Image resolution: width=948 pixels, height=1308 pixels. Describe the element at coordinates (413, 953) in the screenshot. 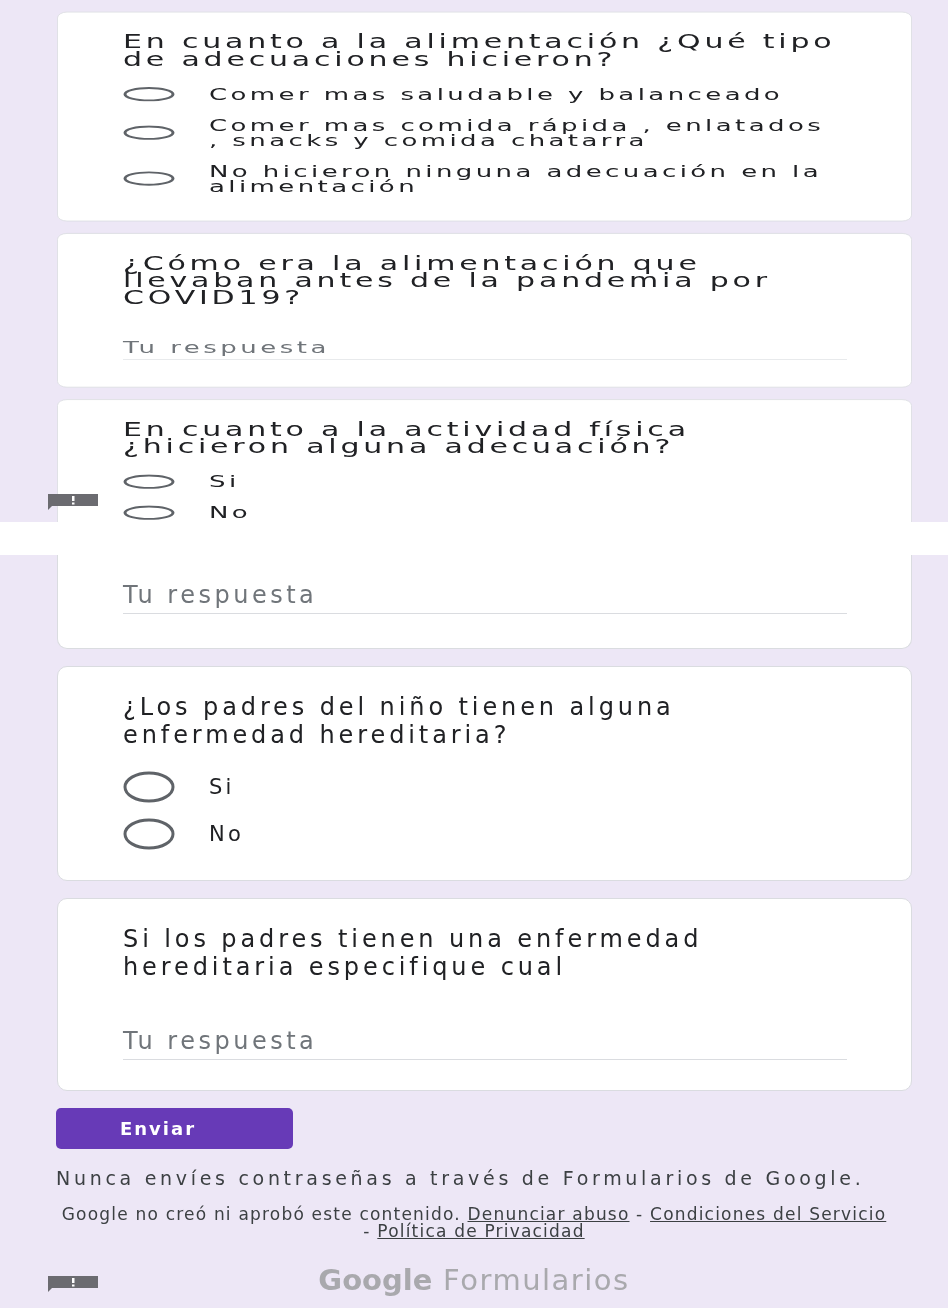

I see `question-title: Si los padres tienen una enfermedad hereditaria especifique cual` at that location.